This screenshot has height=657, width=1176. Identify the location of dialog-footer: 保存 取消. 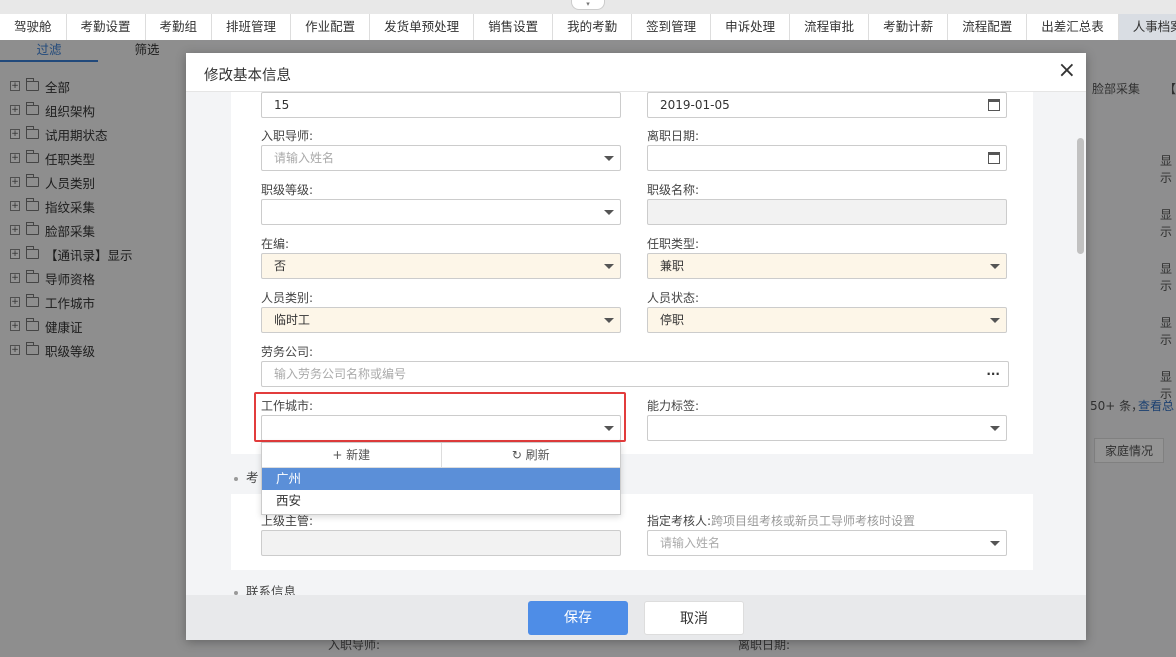
(636, 617).